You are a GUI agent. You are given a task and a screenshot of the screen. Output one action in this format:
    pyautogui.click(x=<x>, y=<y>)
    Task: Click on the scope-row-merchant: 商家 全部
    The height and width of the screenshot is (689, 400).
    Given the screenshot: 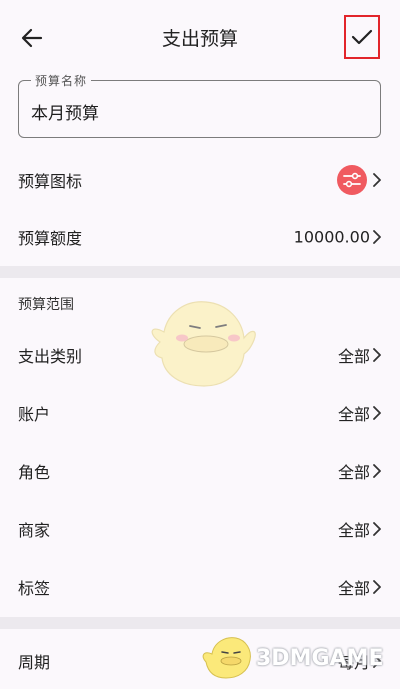 What is the action you would take?
    pyautogui.click(x=200, y=529)
    